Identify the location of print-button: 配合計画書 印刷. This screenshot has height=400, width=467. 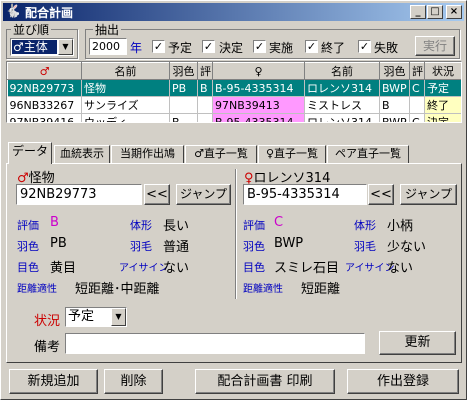
(265, 381).